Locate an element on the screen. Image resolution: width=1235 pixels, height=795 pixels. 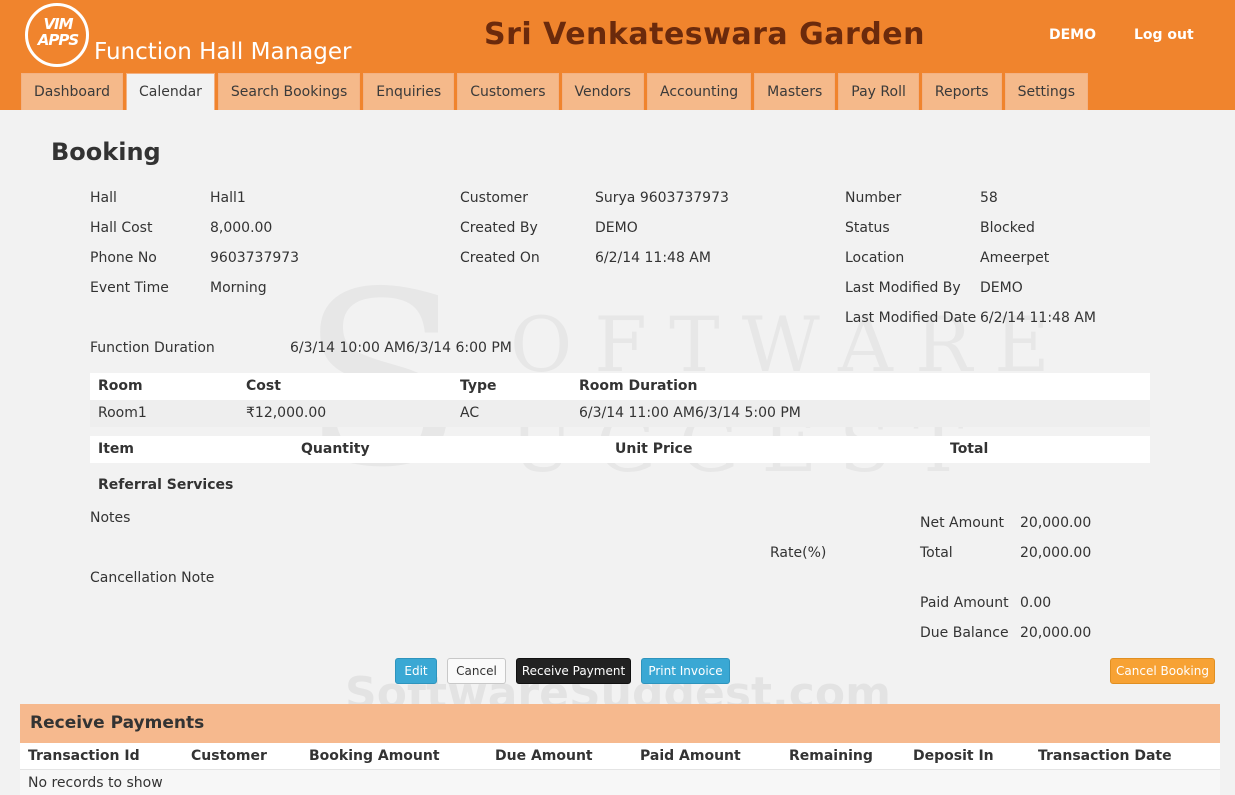
paid-amount-label: Paid Amount is located at coordinates (964, 603).